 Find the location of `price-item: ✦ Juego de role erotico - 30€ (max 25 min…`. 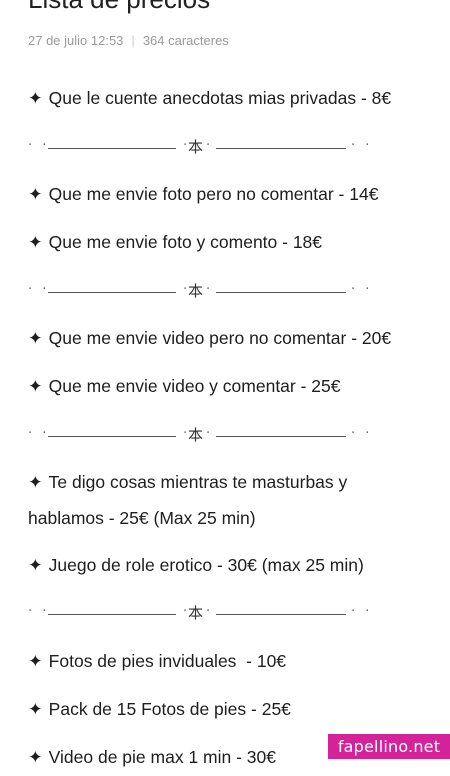

price-item: ✦ Juego de role erotico - 30€ (max 25 min… is located at coordinates (229, 566).